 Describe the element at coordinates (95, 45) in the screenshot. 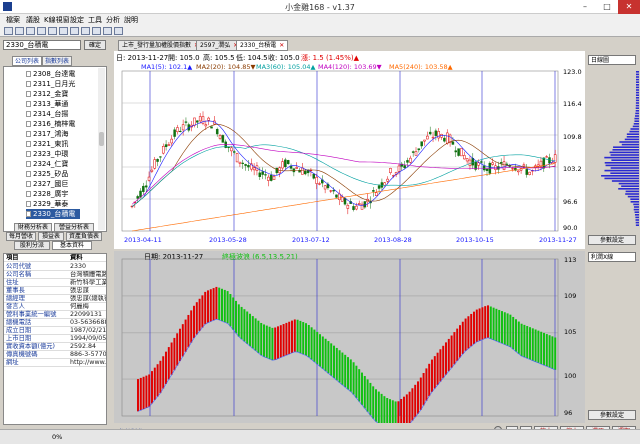

I see `search-ok-button: 確定` at that location.